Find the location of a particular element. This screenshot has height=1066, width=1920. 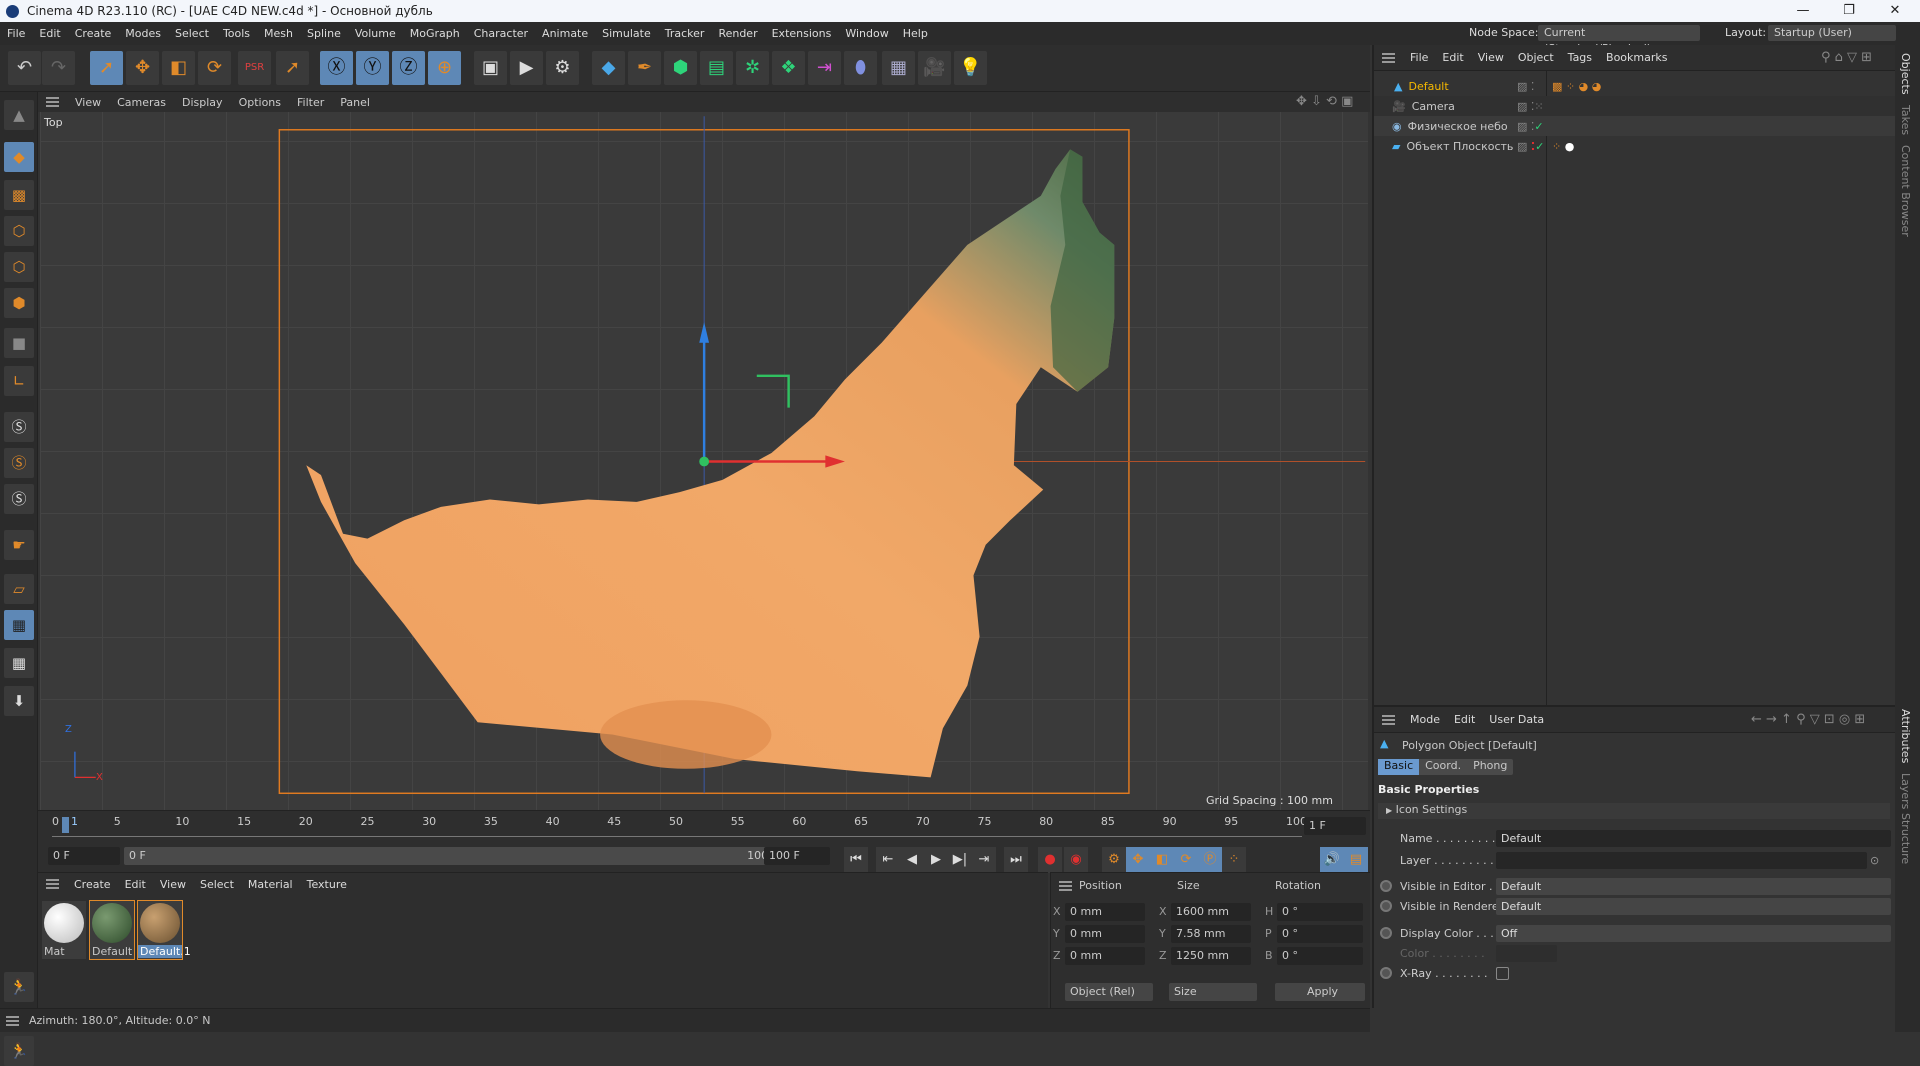

attributes-menu-mode: Mode is located at coordinates (1425, 719).